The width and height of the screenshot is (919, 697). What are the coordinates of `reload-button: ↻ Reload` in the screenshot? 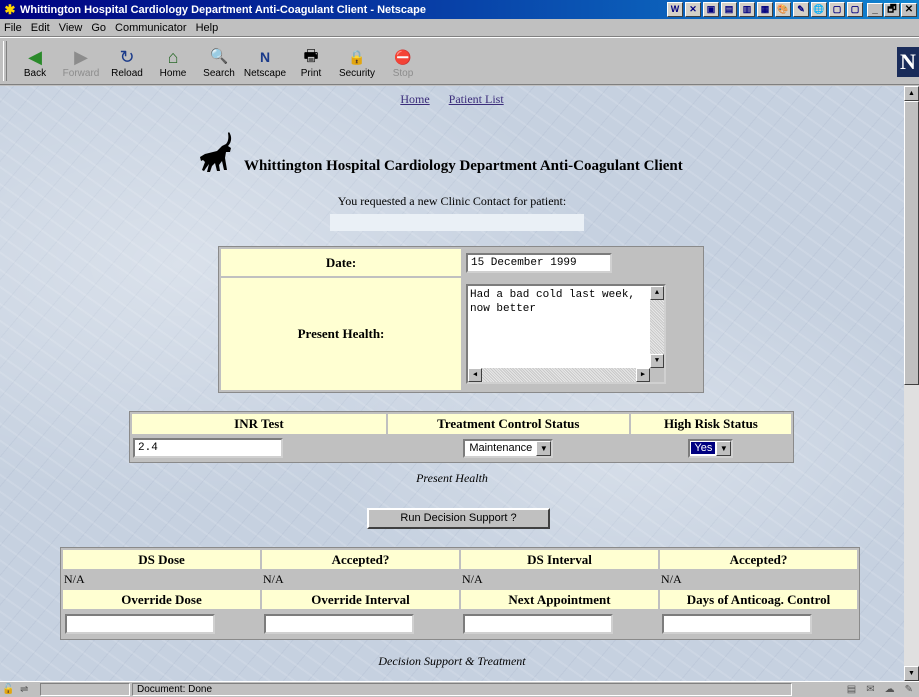 It's located at (127, 60).